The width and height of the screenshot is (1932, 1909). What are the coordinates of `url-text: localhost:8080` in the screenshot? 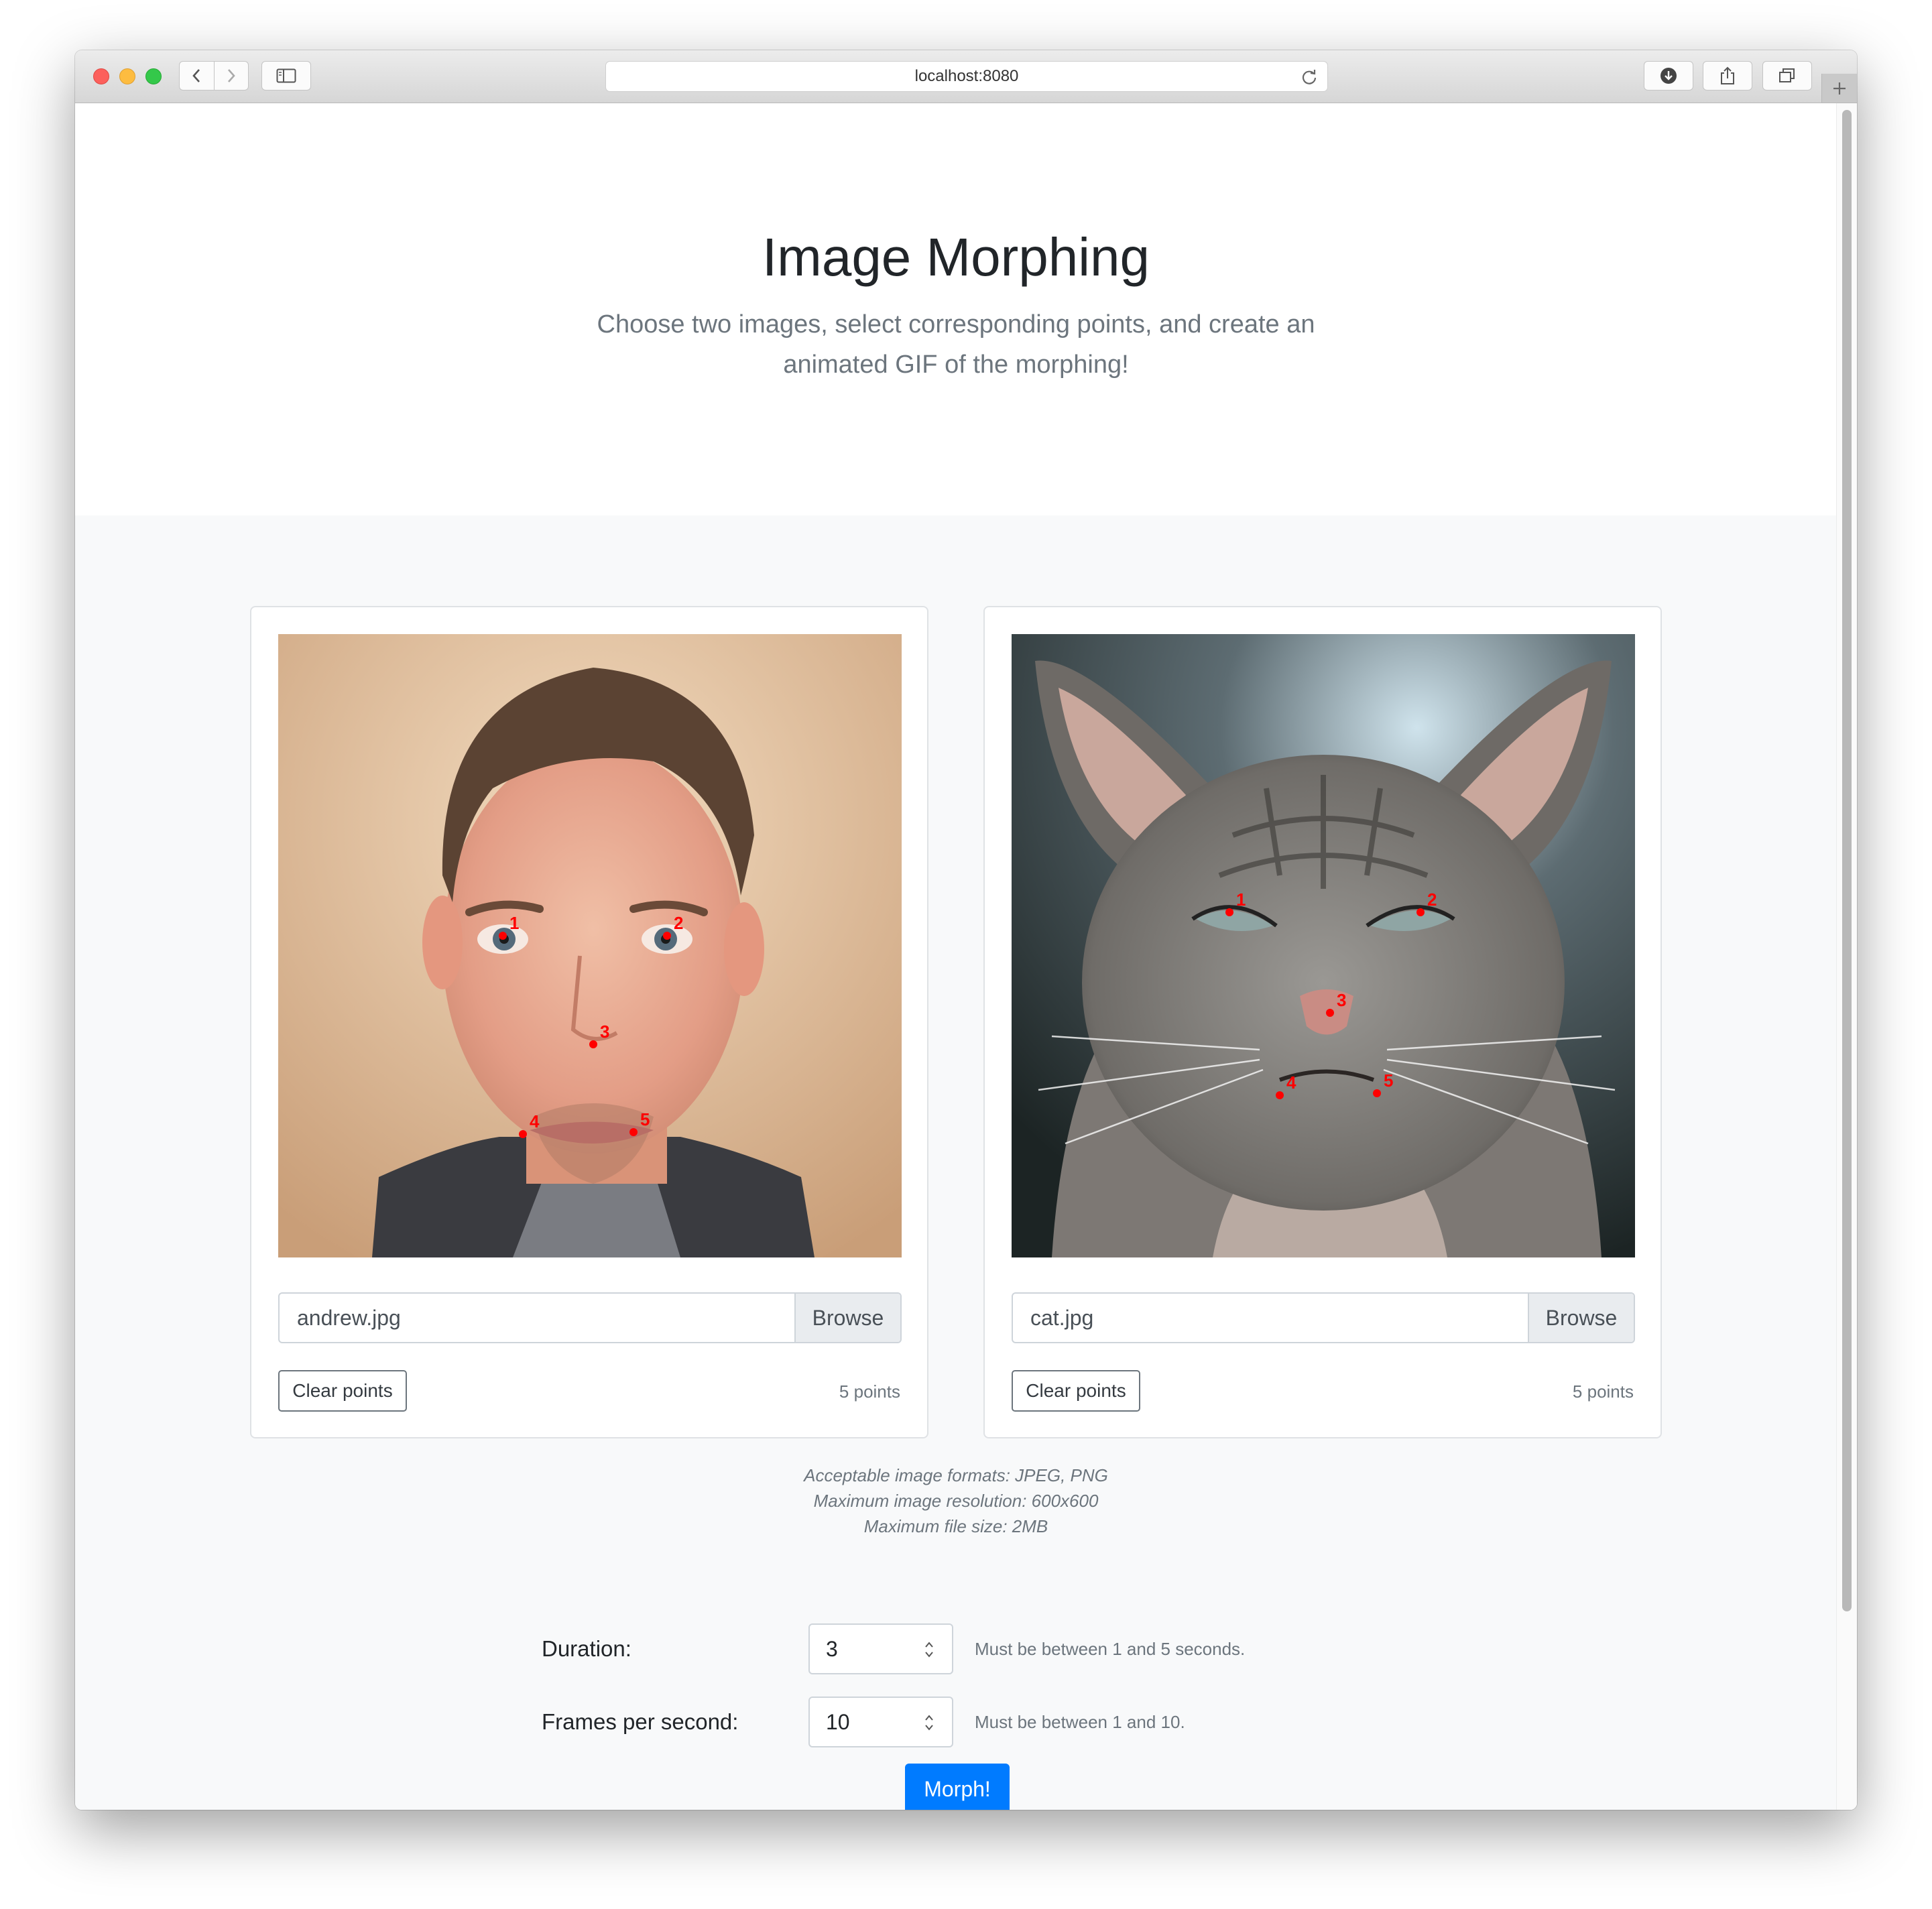 It's located at (966, 76).